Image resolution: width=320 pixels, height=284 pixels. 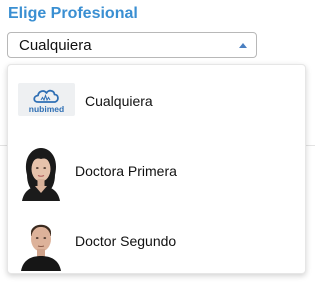 What do you see at coordinates (41, 243) in the screenshot?
I see `male-avatar-icon` at bounding box center [41, 243].